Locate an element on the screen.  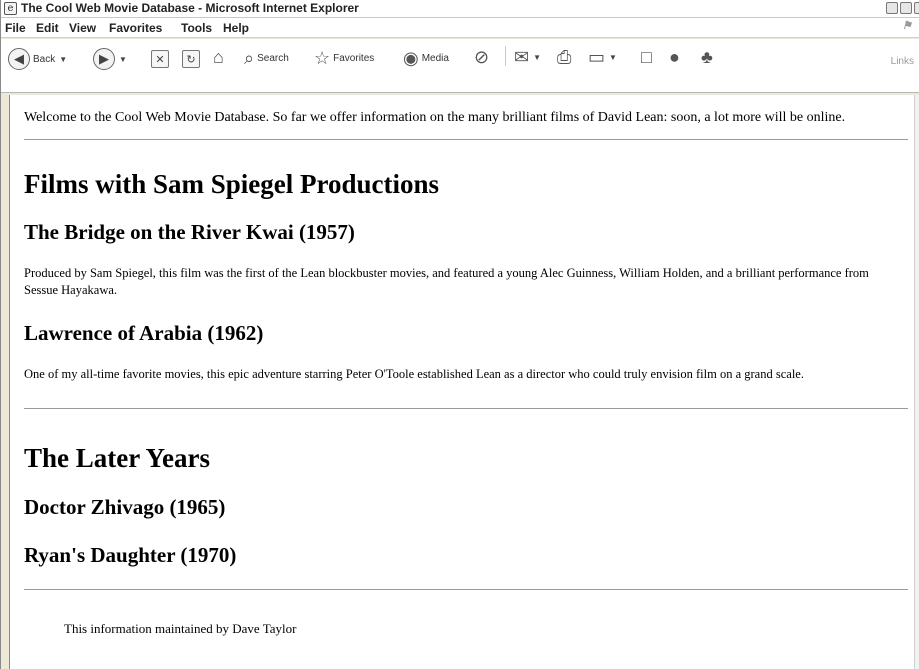
back-icon: ◀ is located at coordinates (19, 59).